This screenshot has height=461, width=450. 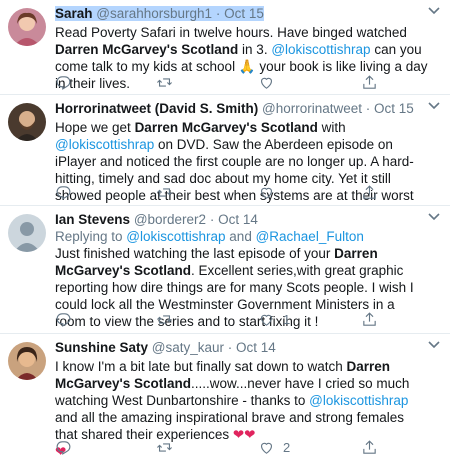 I want to click on reply-and: and, so click(x=240, y=236).